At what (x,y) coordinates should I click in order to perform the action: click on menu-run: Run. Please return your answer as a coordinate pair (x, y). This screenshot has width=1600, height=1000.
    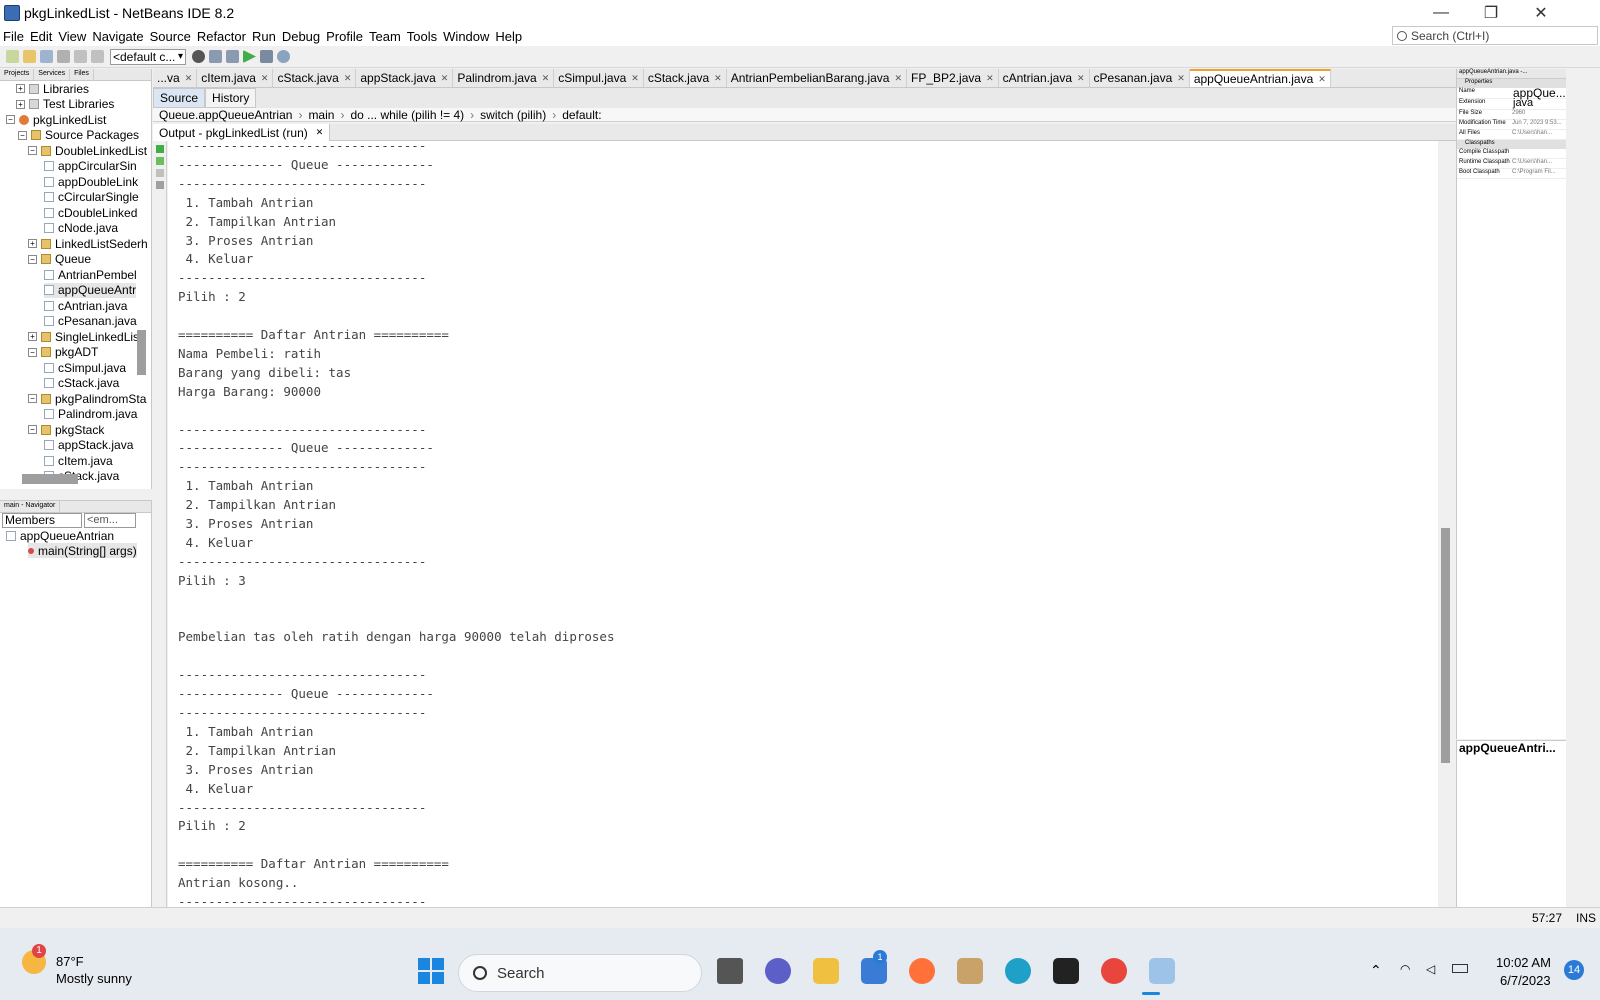
    Looking at the image, I should click on (264, 36).